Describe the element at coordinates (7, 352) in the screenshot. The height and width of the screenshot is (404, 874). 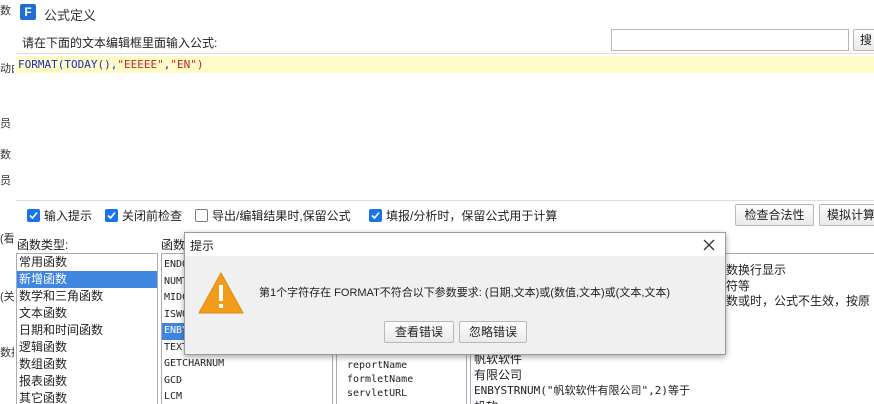
I see `bg-fragment: 数据` at that location.